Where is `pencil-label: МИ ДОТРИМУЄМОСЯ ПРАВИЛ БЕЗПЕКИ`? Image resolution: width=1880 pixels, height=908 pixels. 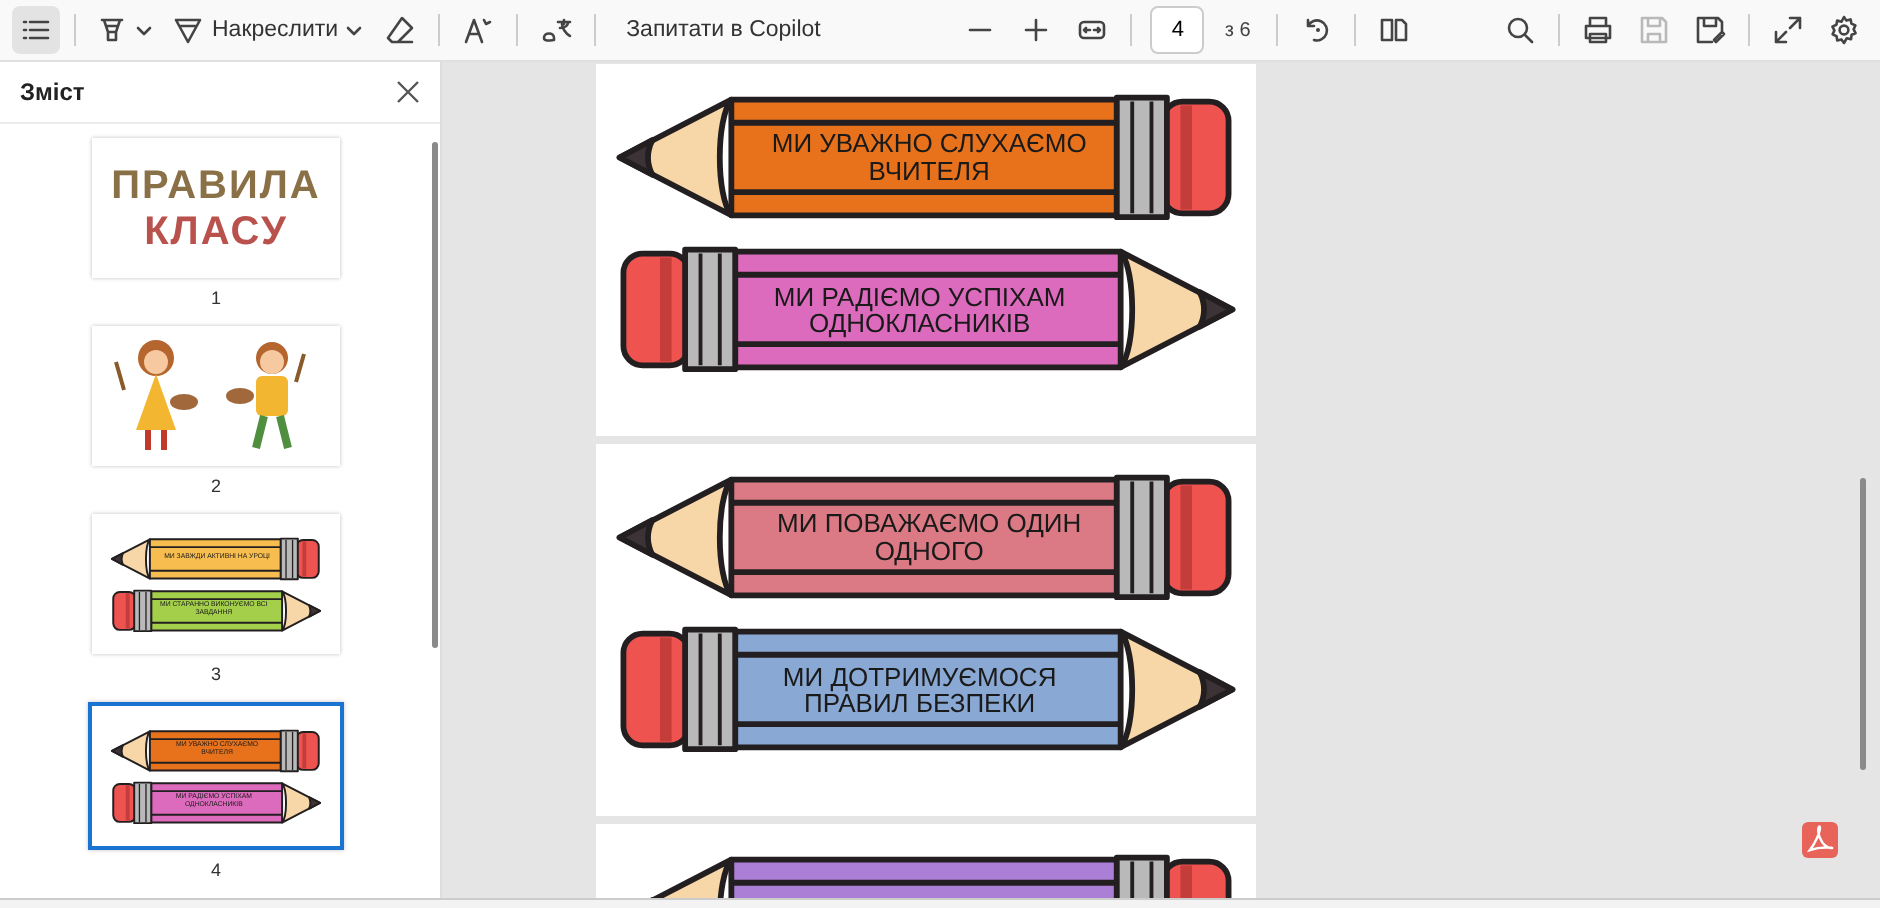 pencil-label: МИ ДОТРИМУЄМОСЯ ПРАВИЛ БЕЗПЕКИ is located at coordinates (919, 691).